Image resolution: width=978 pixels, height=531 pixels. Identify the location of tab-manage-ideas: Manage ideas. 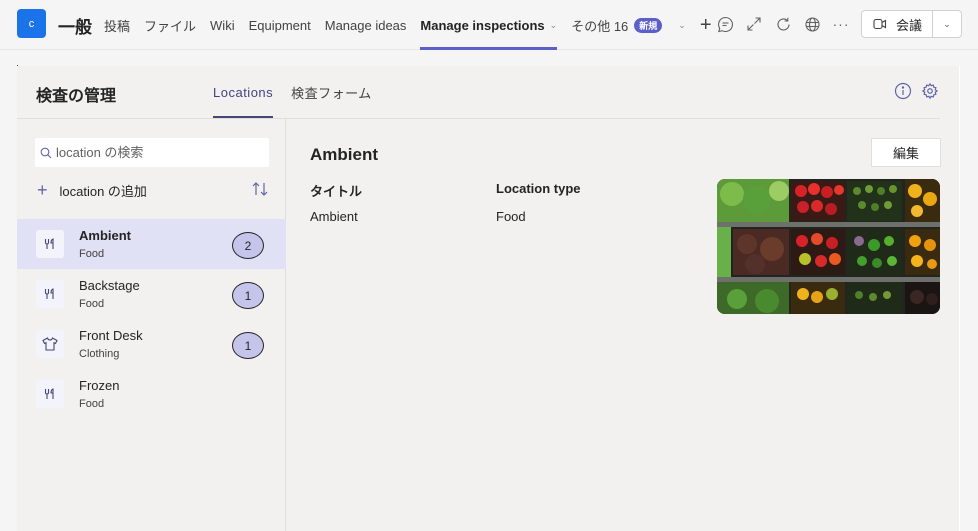
(366, 25).